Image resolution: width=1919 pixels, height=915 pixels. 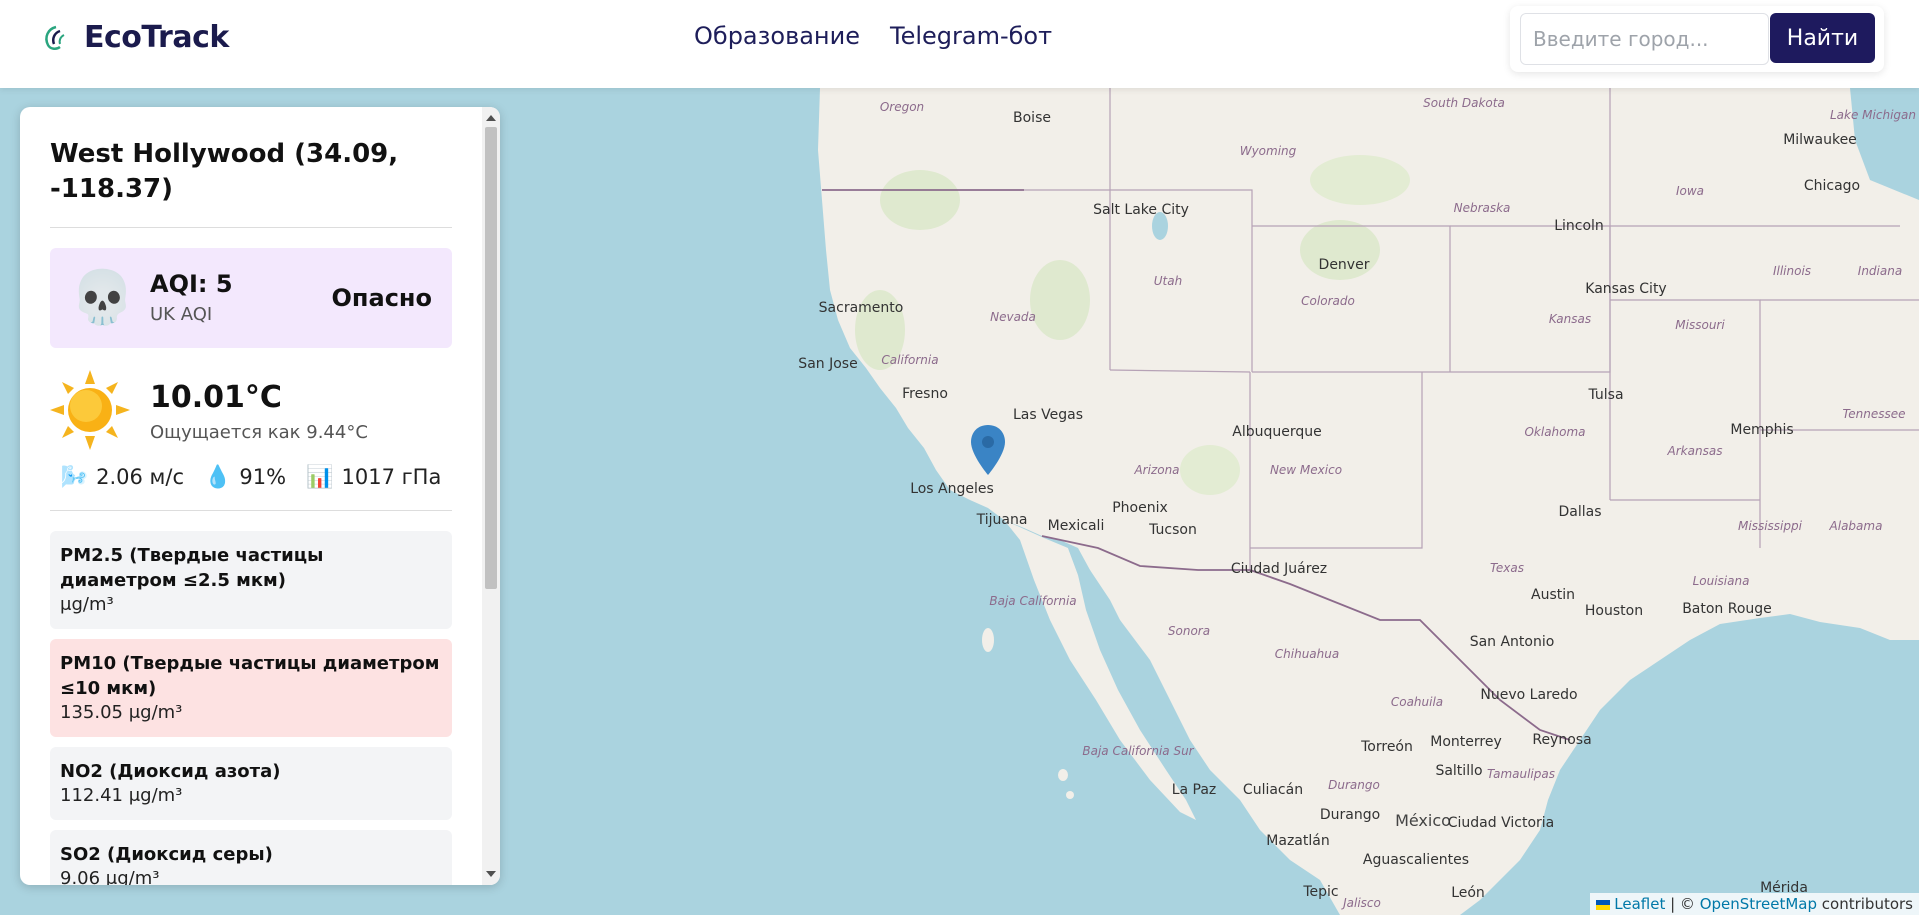 I want to click on map-label-city: Chicago, so click(x=1832, y=186).